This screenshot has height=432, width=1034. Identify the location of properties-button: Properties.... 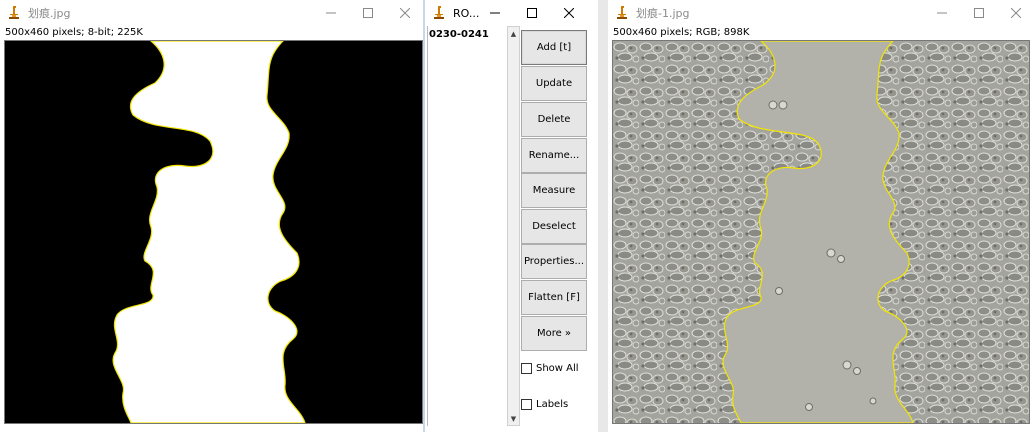
(554, 261).